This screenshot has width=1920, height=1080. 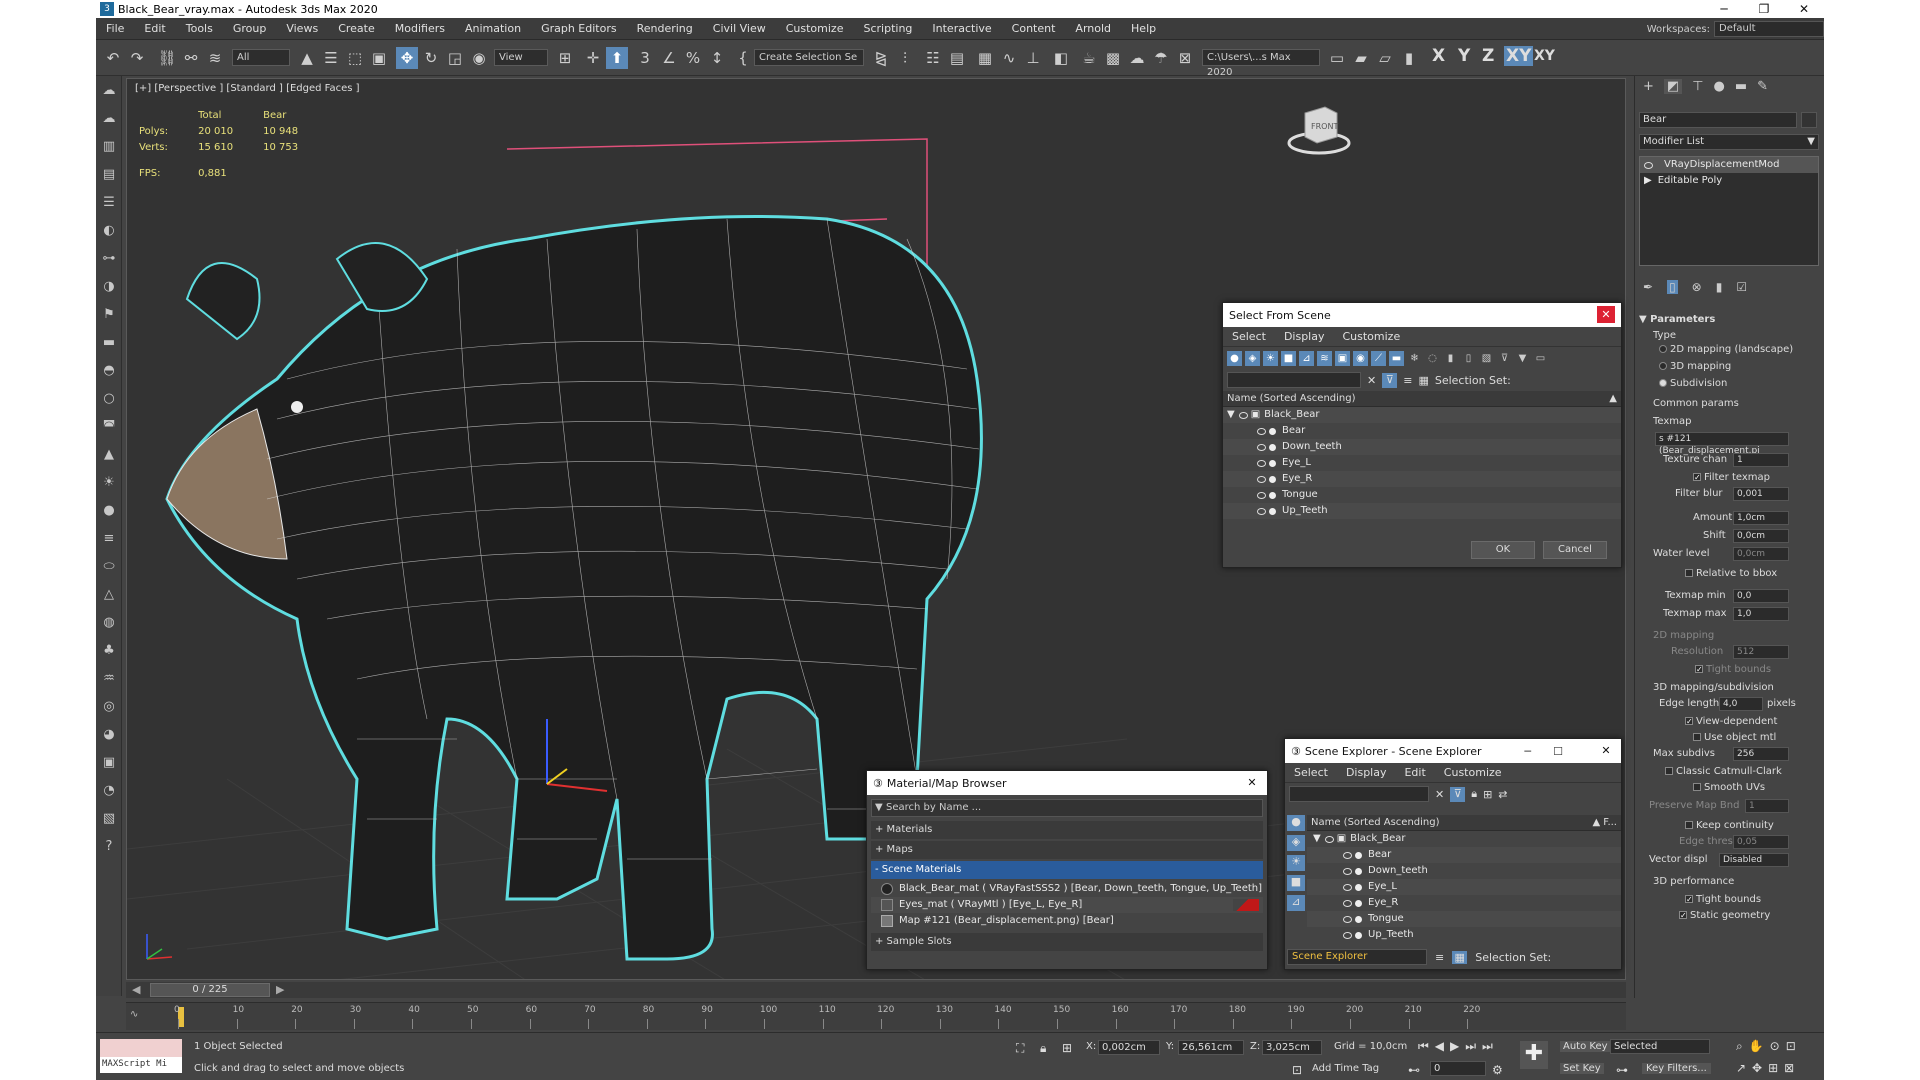 I want to click on curve-editor-mini-icon: ∿, so click(x=134, y=1014).